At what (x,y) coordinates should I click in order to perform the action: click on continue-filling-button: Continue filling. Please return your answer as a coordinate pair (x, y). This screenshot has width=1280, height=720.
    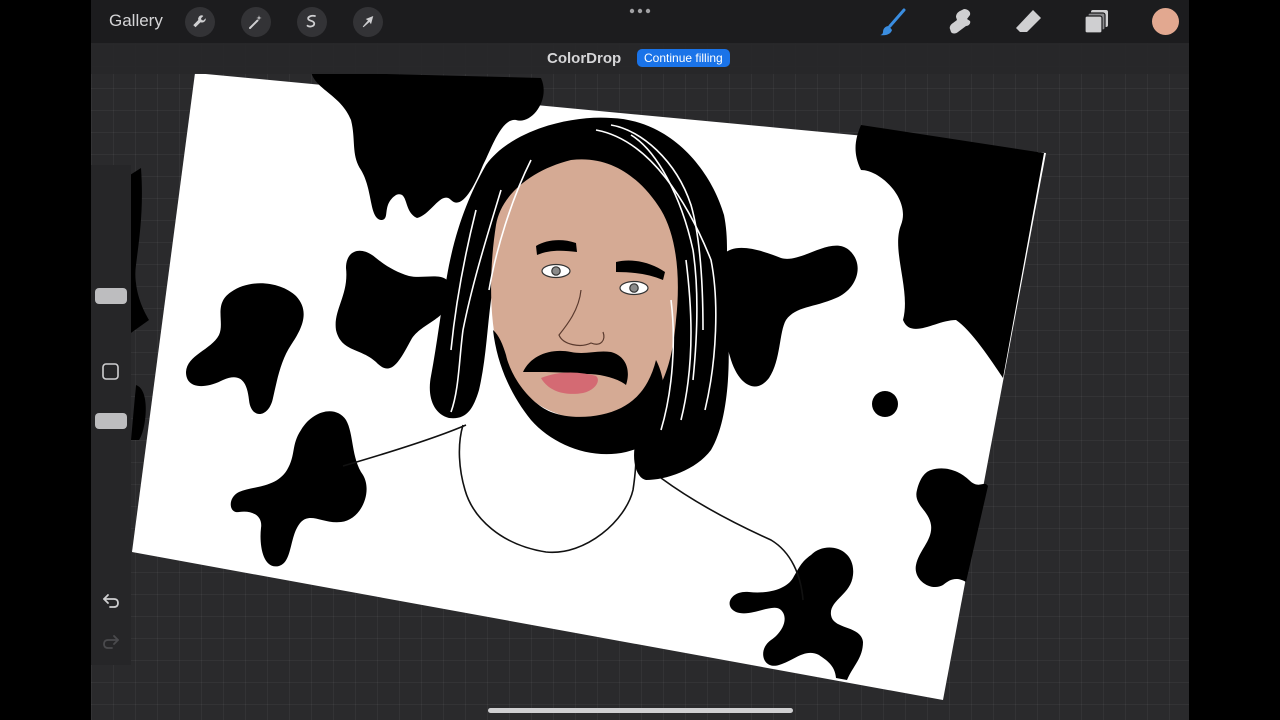
    Looking at the image, I should click on (683, 58).